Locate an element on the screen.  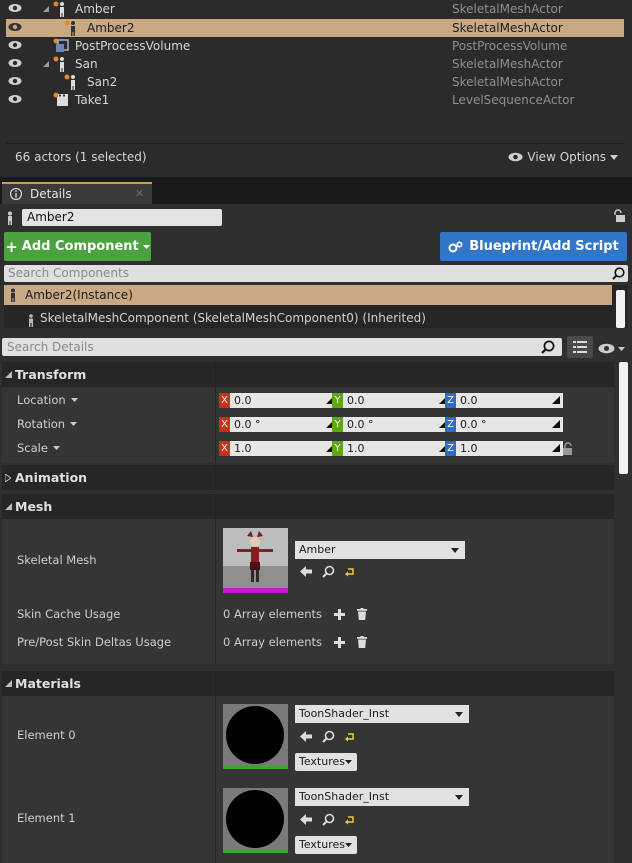
material-element-1-thumbnail is located at coordinates (255, 820).